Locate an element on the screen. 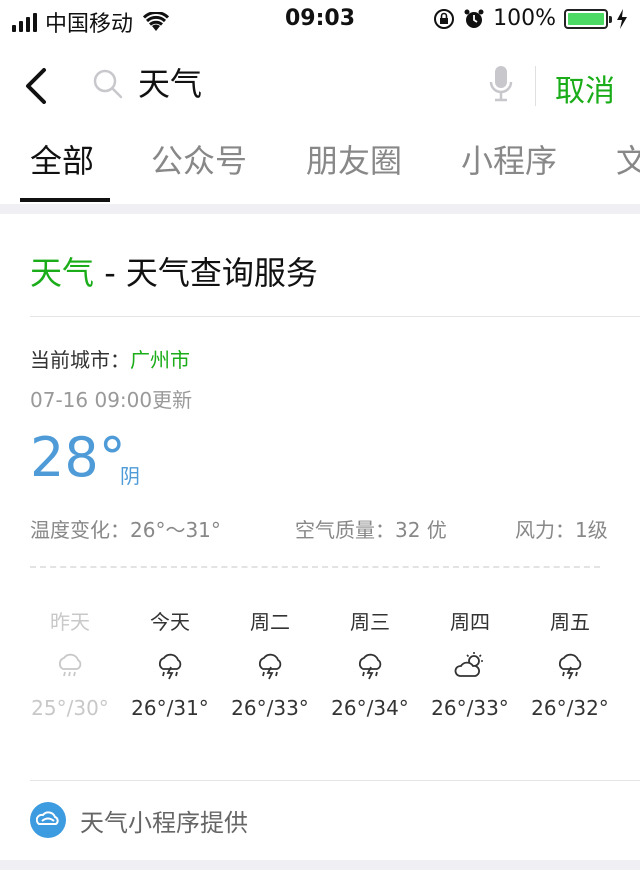 The height and width of the screenshot is (870, 640). forecast-day: 今天 26°/31° is located at coordinates (170, 663).